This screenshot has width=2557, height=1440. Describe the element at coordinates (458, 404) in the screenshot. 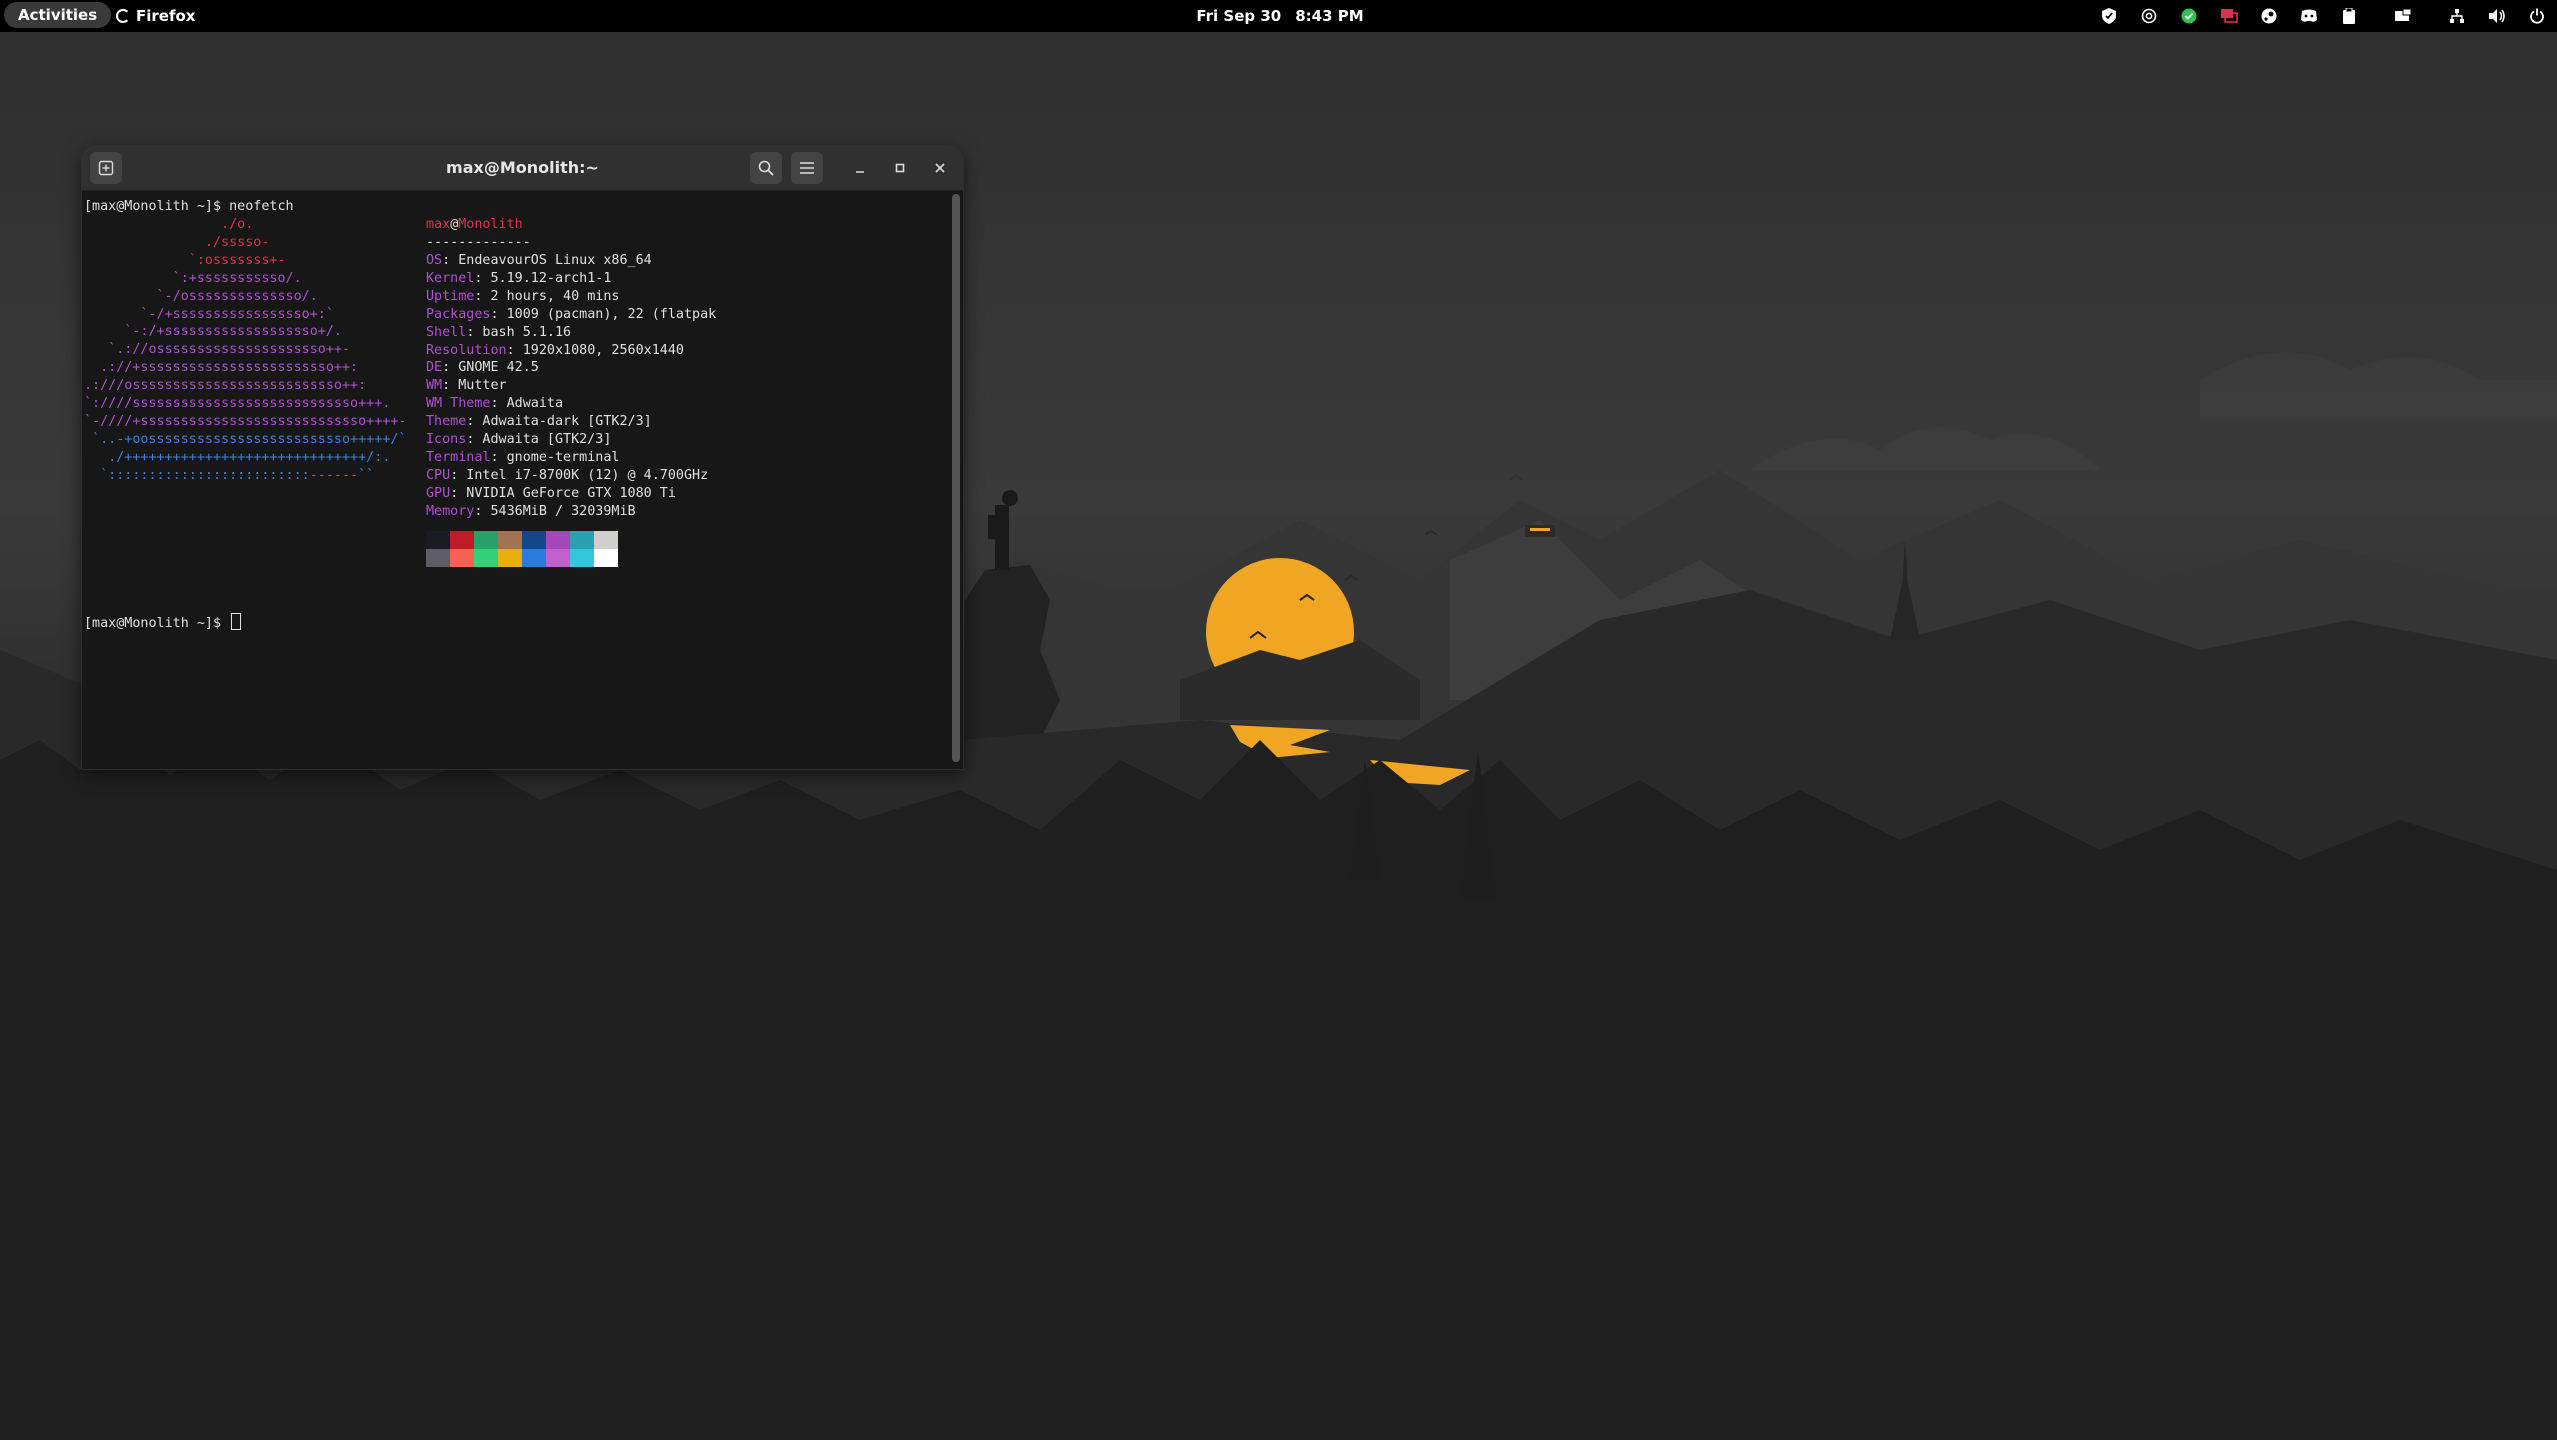

I see `info-key: WM Theme` at that location.